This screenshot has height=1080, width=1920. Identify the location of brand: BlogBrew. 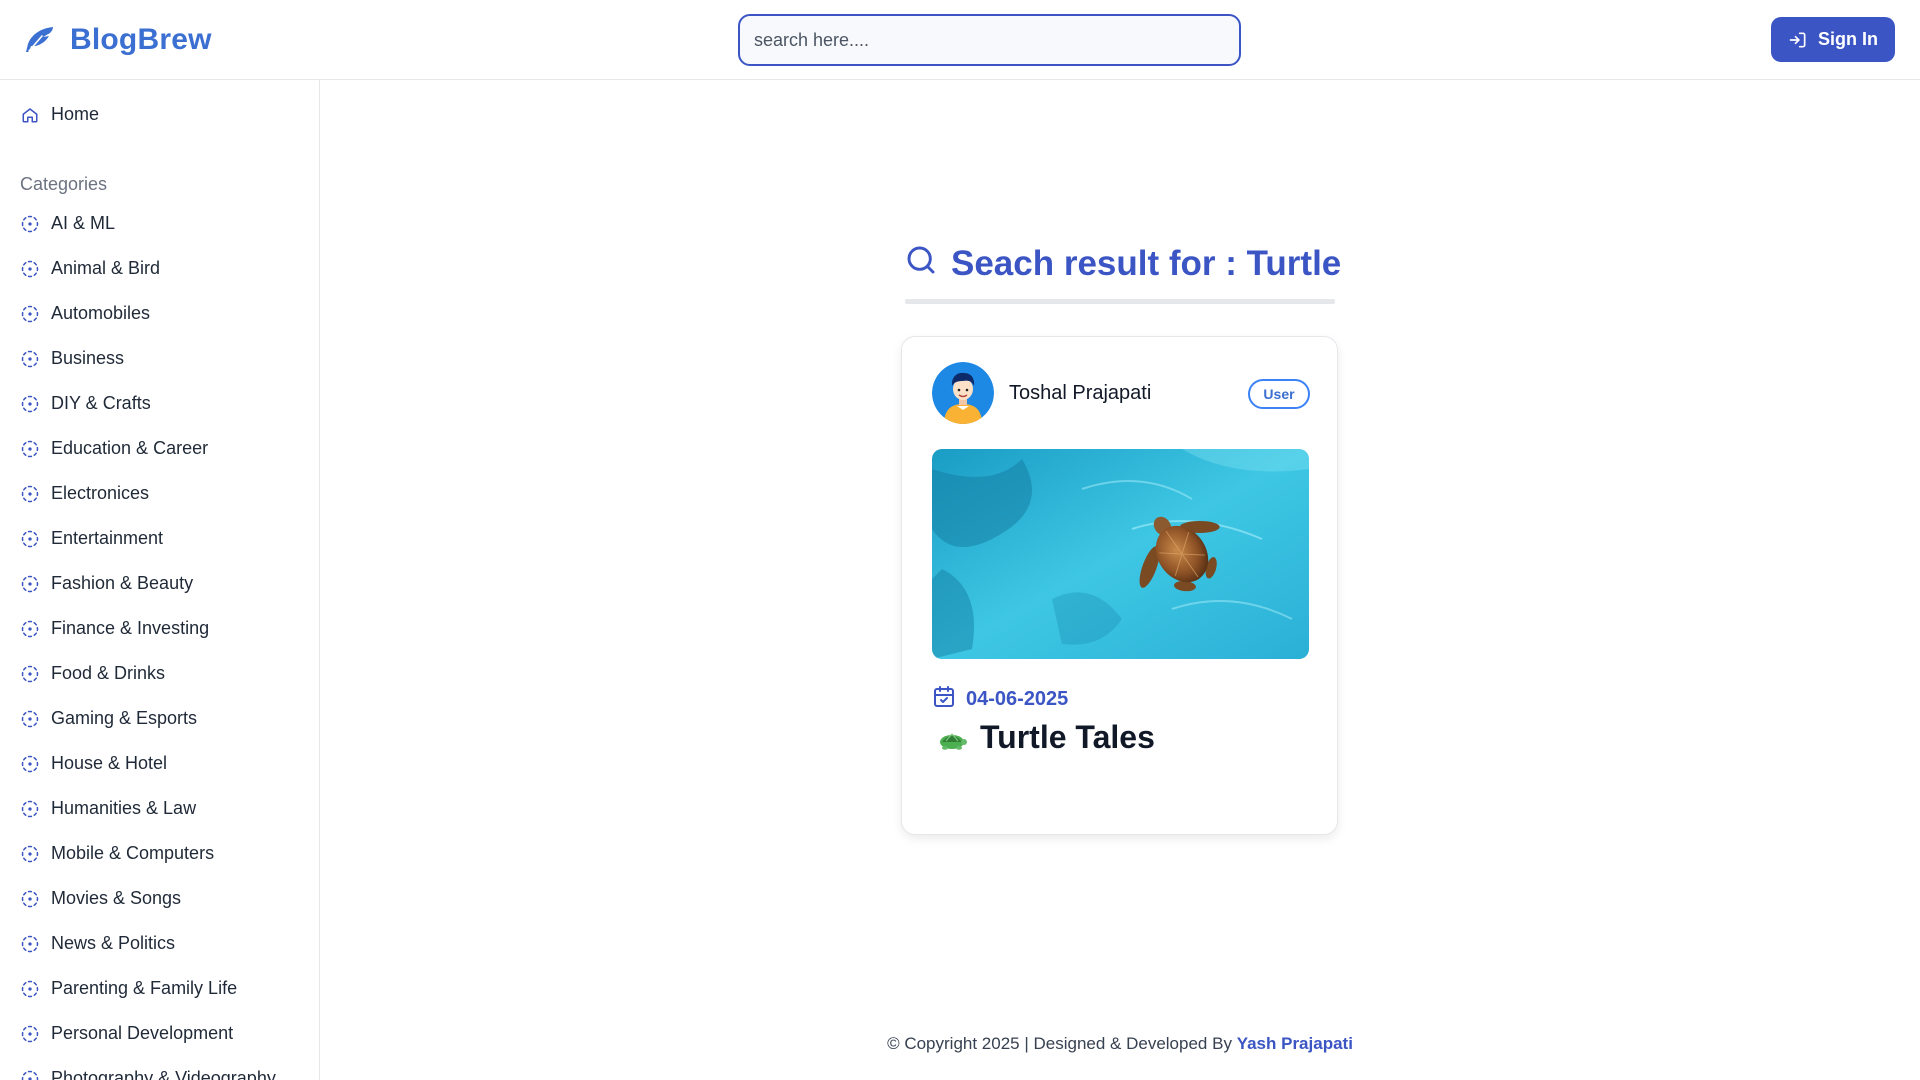
(117, 40).